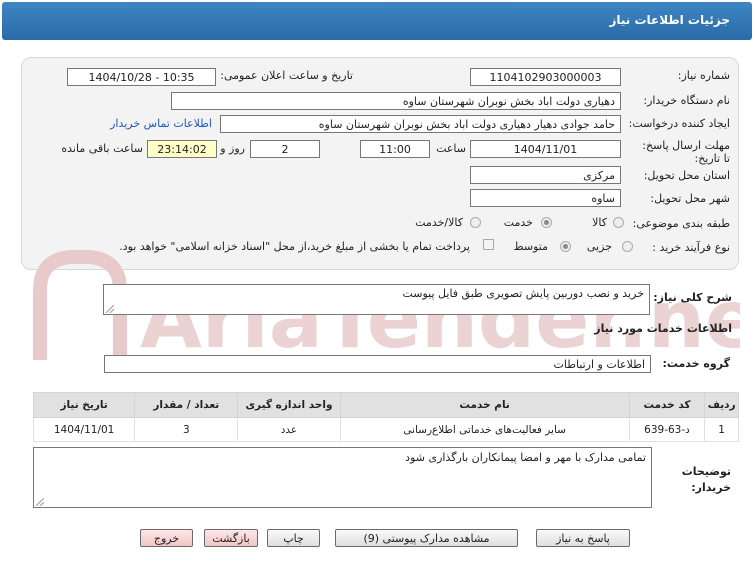  What do you see at coordinates (703, 75) in the screenshot?
I see `need-number-label: شماره نیاز:` at bounding box center [703, 75].